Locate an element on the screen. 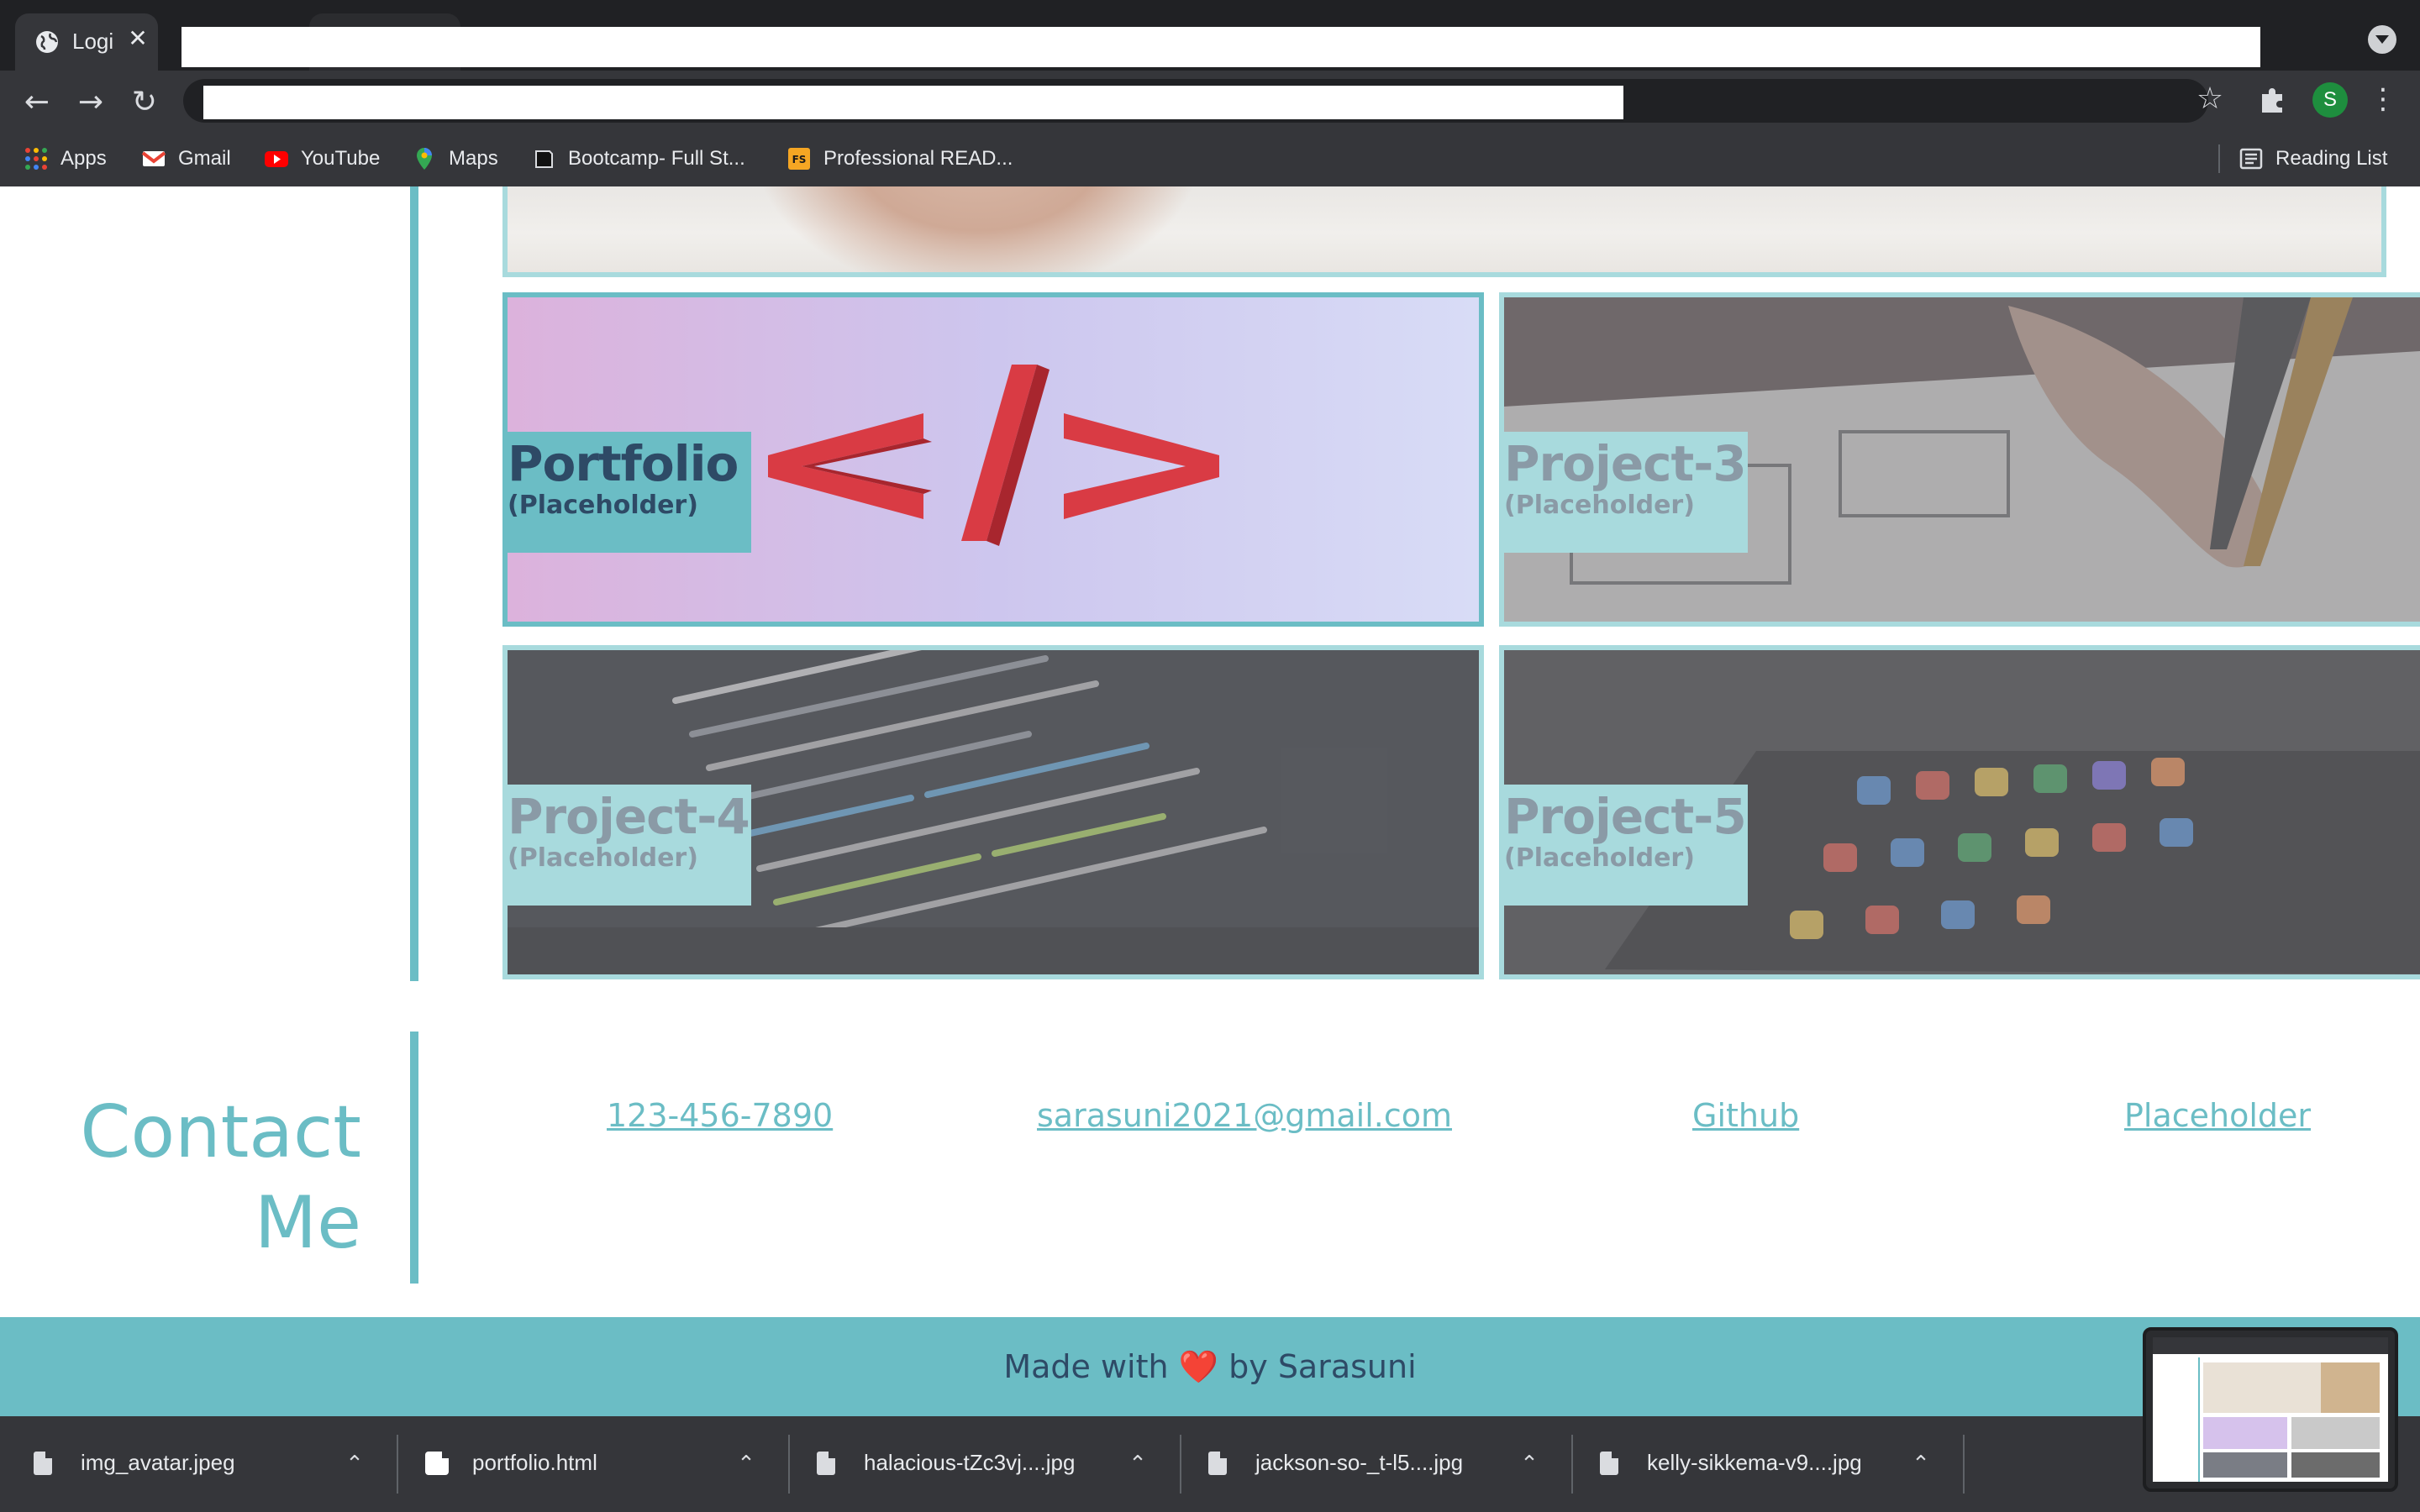 The height and width of the screenshot is (1512, 2420). project-card-5: Project-5 (Placeholder) is located at coordinates (1960, 812).